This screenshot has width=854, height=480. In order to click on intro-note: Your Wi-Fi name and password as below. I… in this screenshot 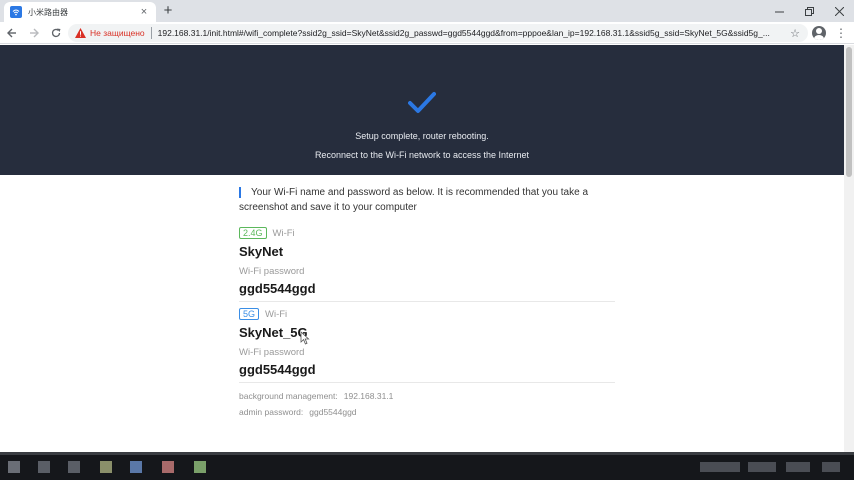, I will do `click(427, 200)`.